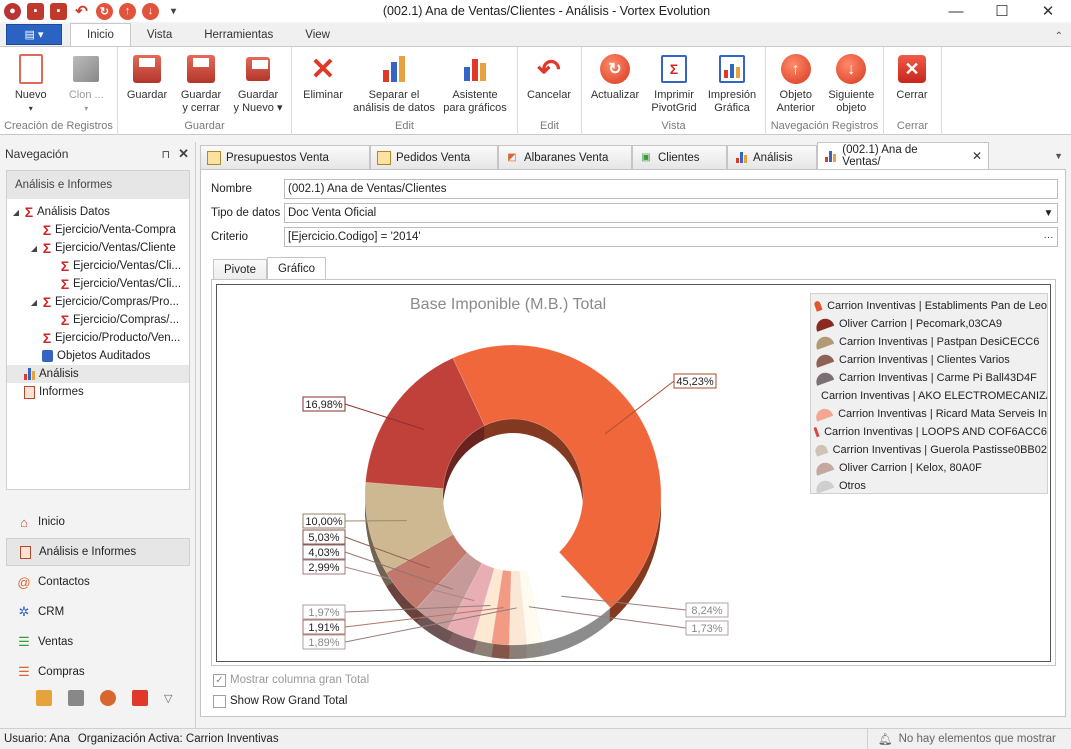  I want to click on app-logo-icon: ●, so click(12, 11).